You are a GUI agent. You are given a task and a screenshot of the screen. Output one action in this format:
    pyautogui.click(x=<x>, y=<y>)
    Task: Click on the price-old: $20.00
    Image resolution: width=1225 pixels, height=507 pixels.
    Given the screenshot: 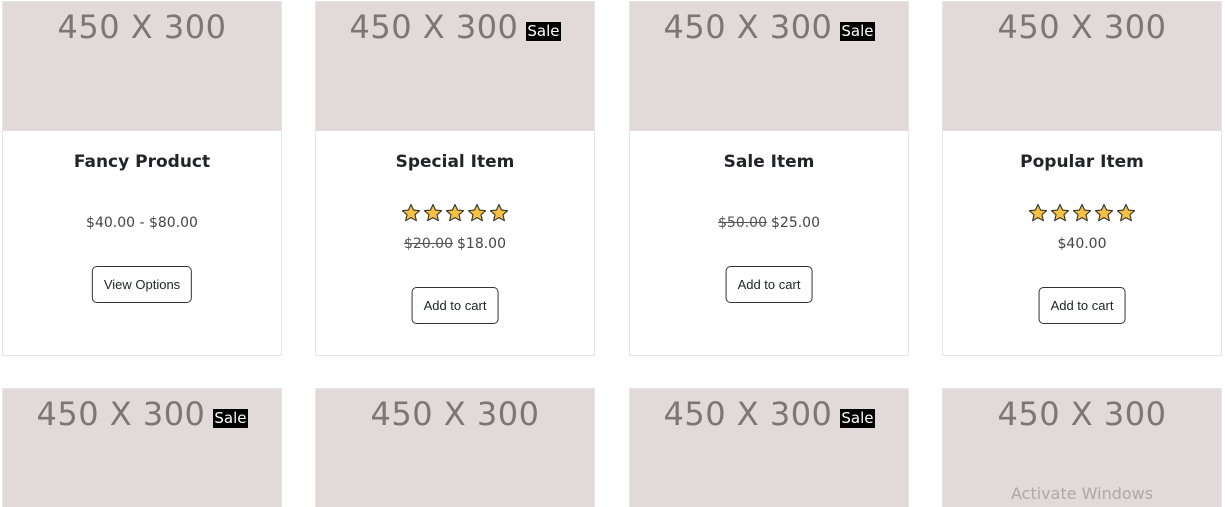 What is the action you would take?
    pyautogui.click(x=428, y=244)
    